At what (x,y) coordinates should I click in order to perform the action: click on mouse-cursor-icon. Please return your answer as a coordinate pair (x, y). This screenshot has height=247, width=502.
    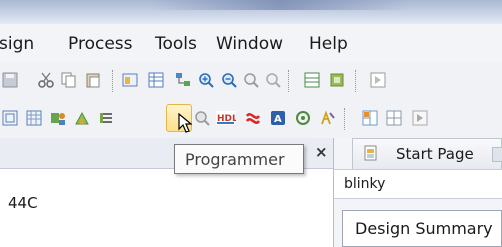
    Looking at the image, I should click on (185, 124).